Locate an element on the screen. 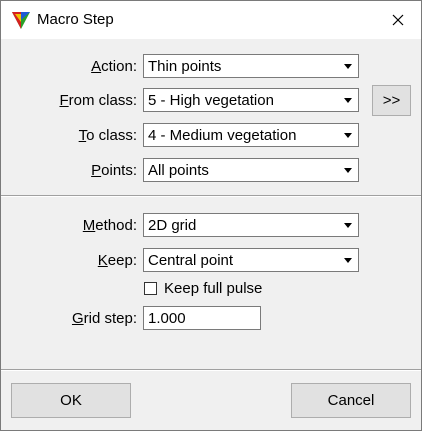 This screenshot has height=431, width=422. from-class-dropdown: 5 - High vegetation is located at coordinates (251, 100).